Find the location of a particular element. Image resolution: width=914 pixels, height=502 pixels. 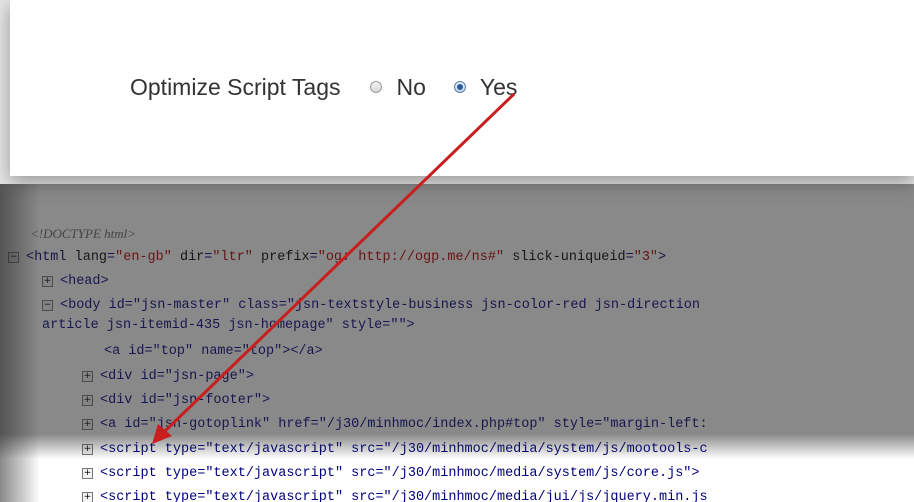

attr-prefix: prefix is located at coordinates (285, 257).